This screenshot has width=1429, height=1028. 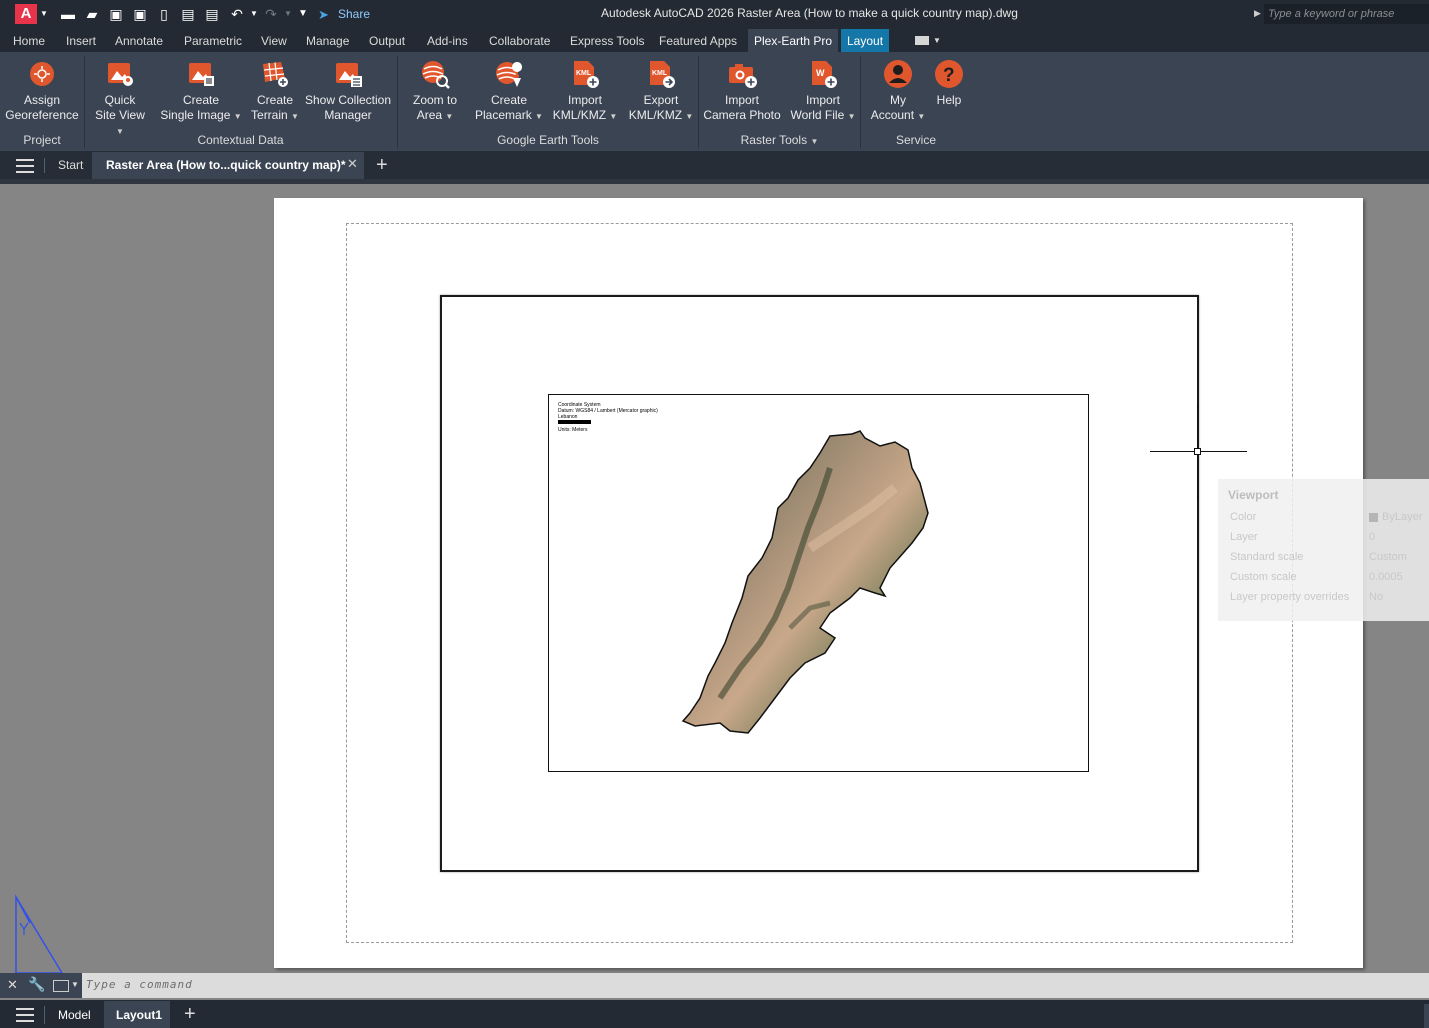 What do you see at coordinates (387, 40) in the screenshot?
I see `tab-output: Output` at bounding box center [387, 40].